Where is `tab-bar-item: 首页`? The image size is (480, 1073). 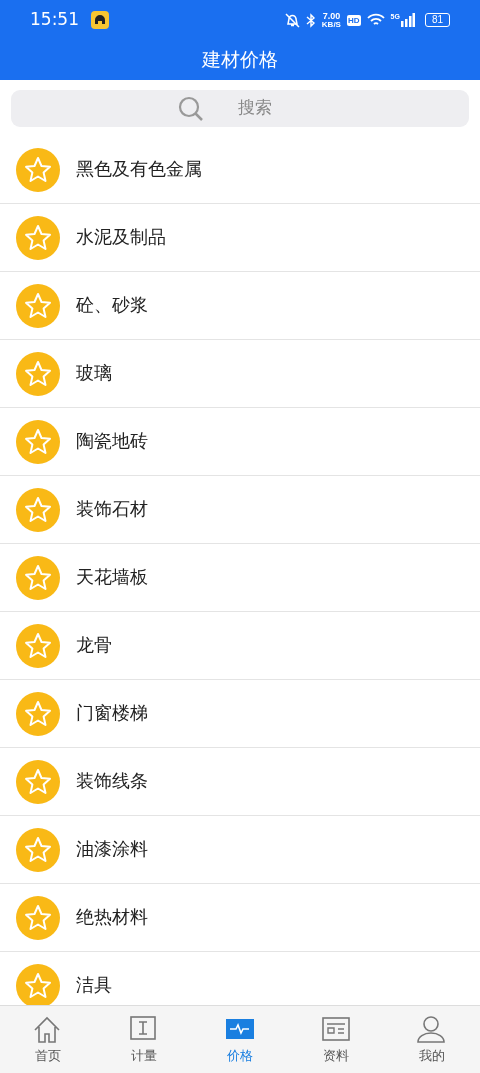 tab-bar-item: 首页 is located at coordinates (48, 1039).